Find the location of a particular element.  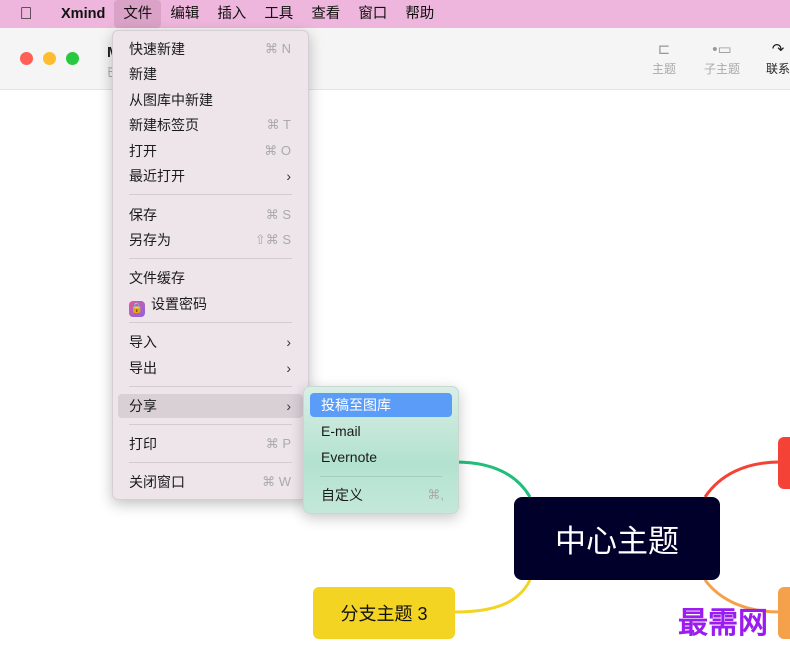

share-submenu: 投稿至图库 E-mail Evernote 自定义 ⌘, is located at coordinates (381, 450).